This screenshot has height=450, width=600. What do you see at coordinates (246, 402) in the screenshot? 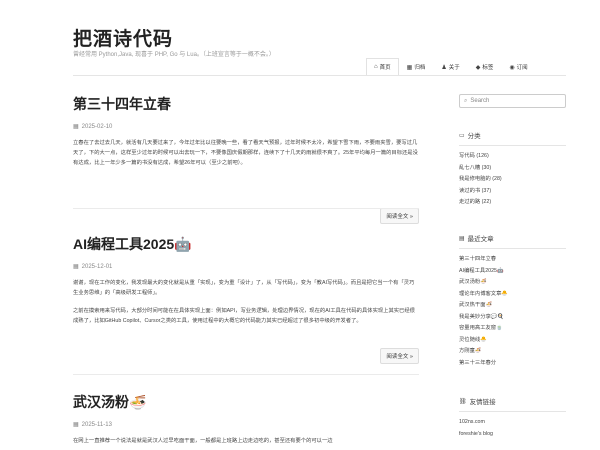
I see `post-title: 武汉汤粉🍜` at bounding box center [246, 402].